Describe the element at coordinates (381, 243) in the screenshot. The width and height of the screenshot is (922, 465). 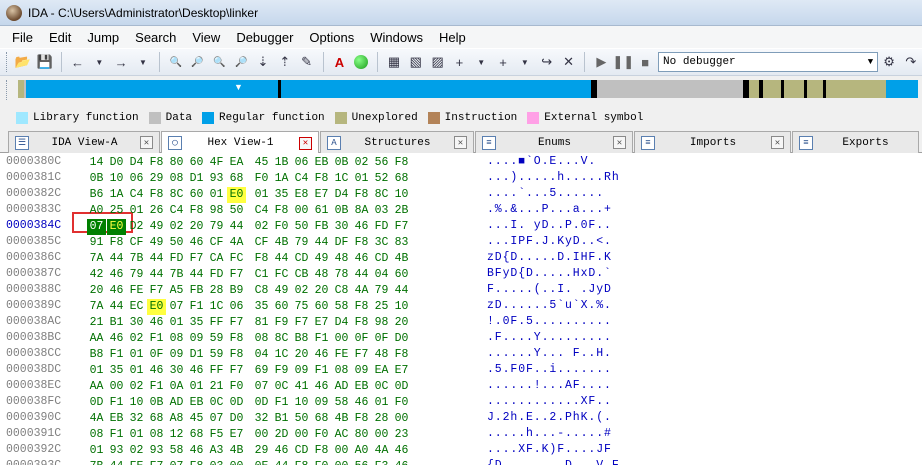
I see `hex-byte: 3C` at that location.